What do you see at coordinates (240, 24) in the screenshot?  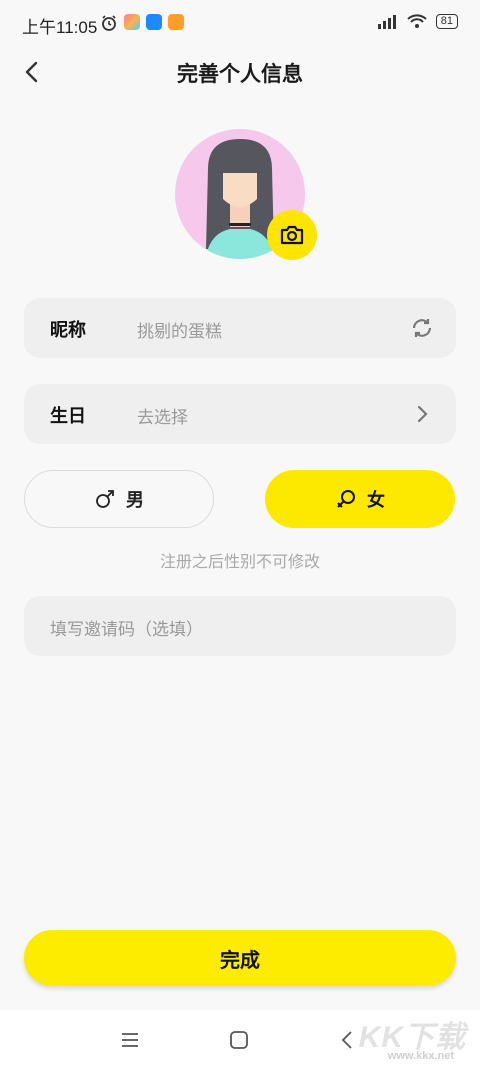 I see `status-bar: 上午11:05 81` at bounding box center [240, 24].